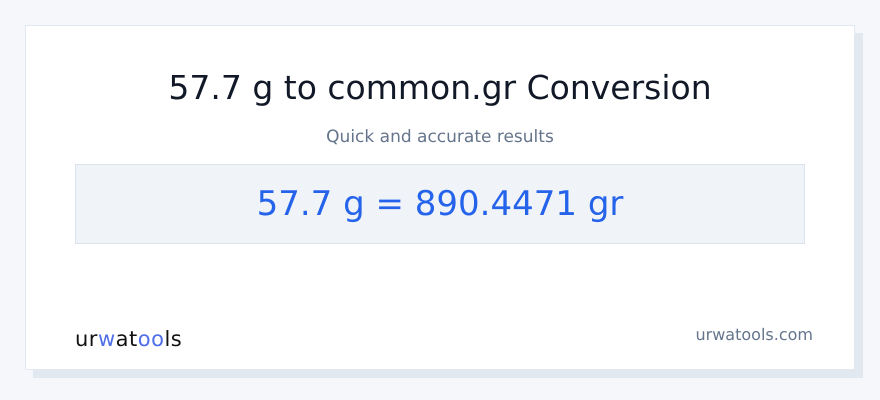  What do you see at coordinates (440, 137) in the screenshot?
I see `subtitle: Quick and accurate results` at bounding box center [440, 137].